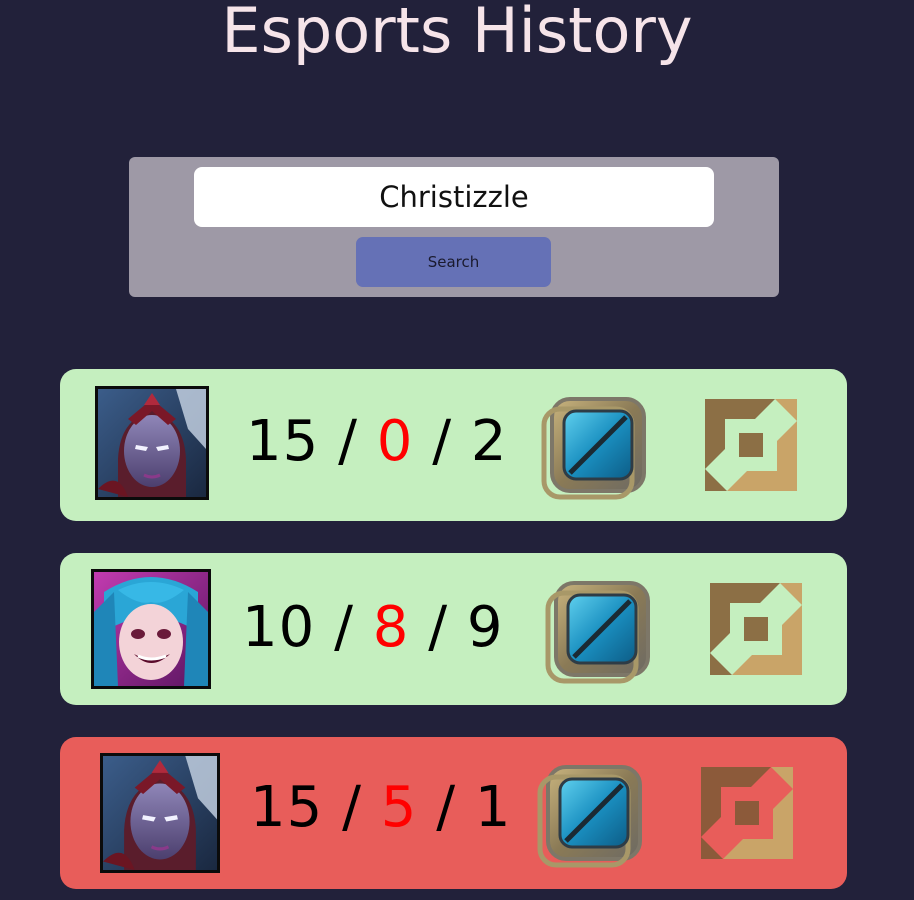 This screenshot has height=900, width=914. Describe the element at coordinates (454, 197) in the screenshot. I see `summoner-search-input` at that location.